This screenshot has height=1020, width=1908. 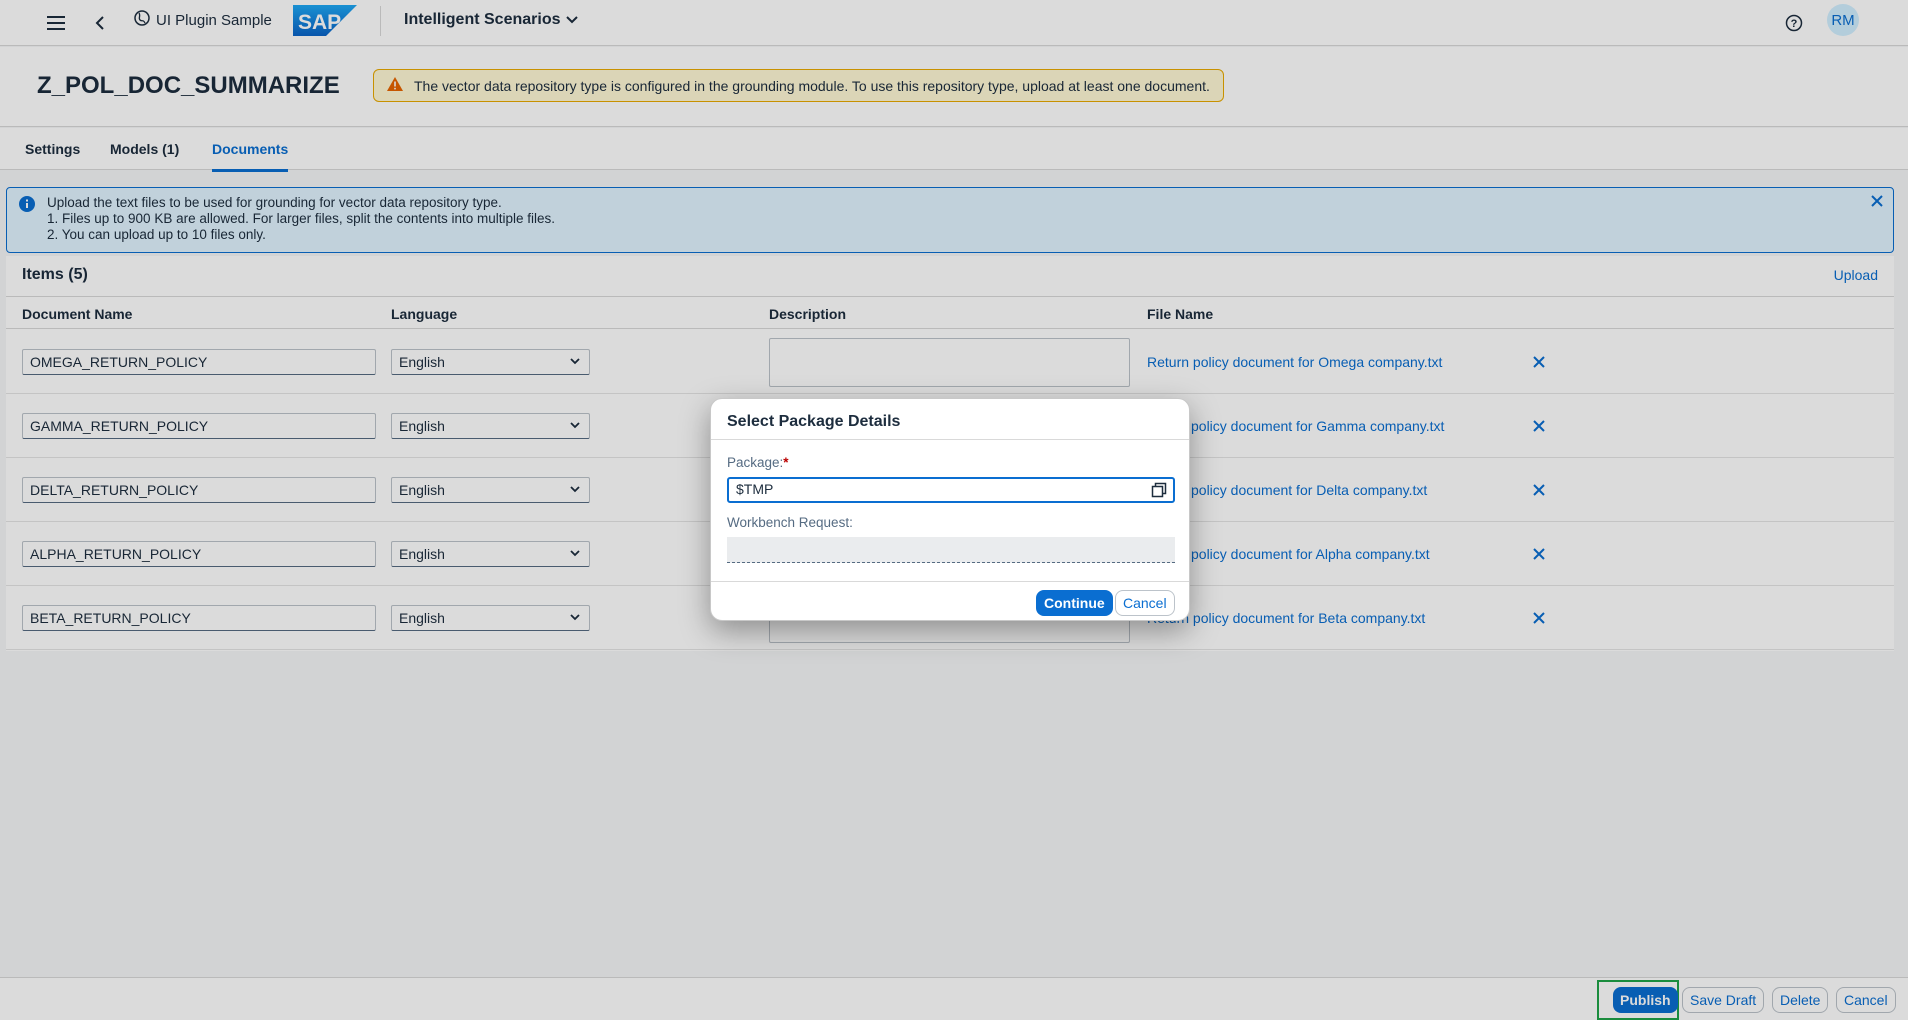 I want to click on package-input: $TMP, so click(x=951, y=490).